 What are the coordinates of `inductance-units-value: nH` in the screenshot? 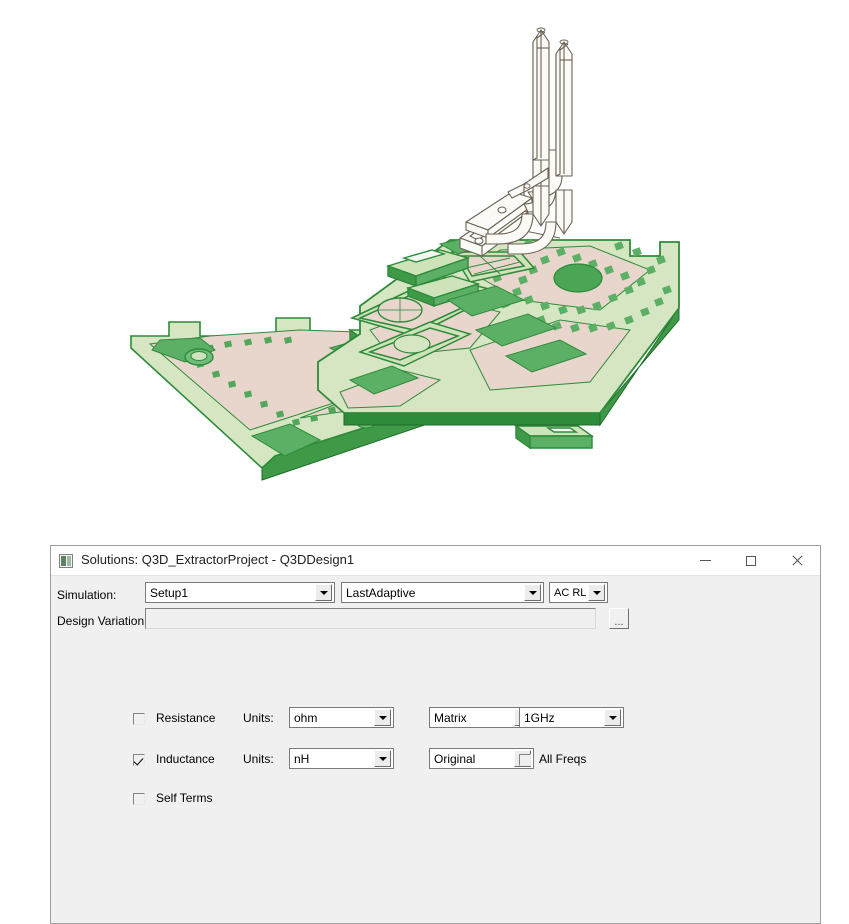 It's located at (302, 758).